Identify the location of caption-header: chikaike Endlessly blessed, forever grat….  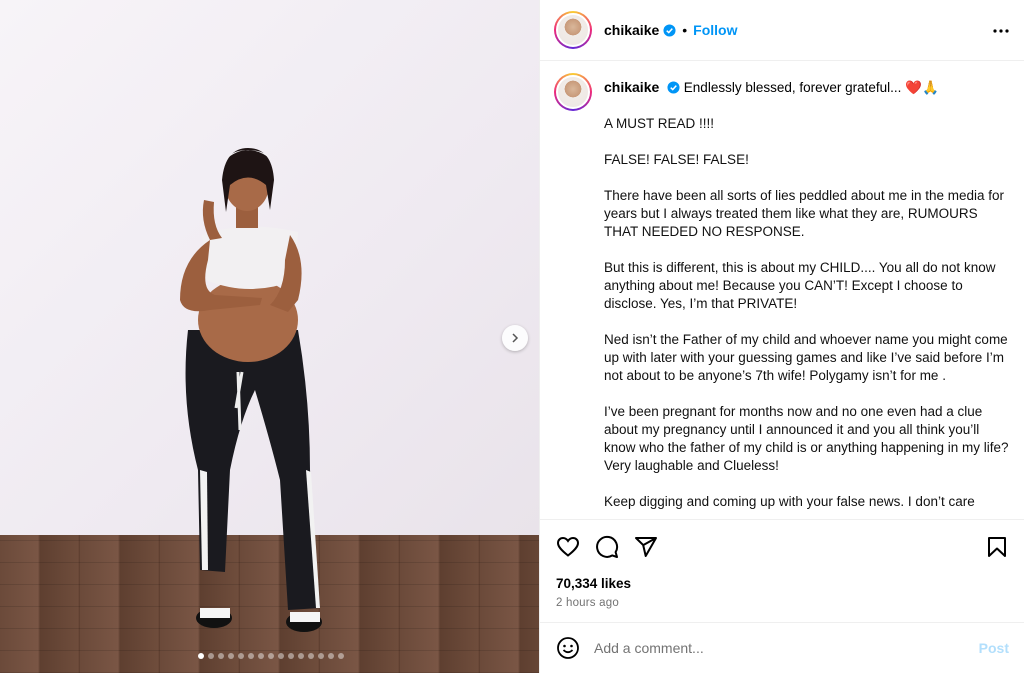
(781, 92).